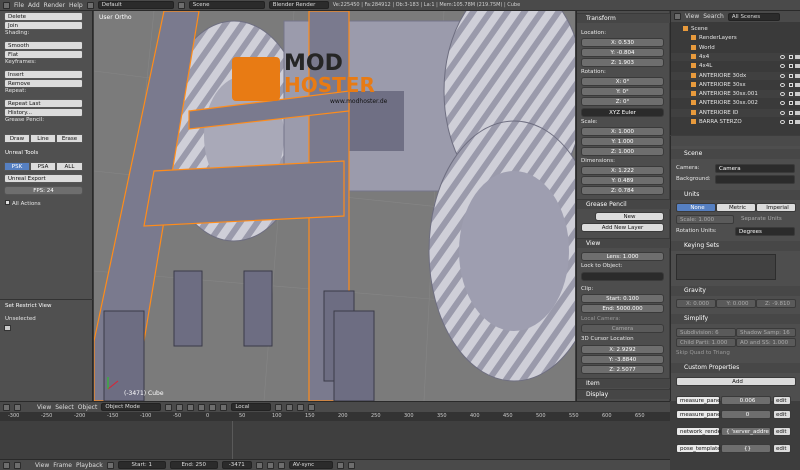  I want to click on unreal-tools-header: Unreal Tools, so click(21, 153).